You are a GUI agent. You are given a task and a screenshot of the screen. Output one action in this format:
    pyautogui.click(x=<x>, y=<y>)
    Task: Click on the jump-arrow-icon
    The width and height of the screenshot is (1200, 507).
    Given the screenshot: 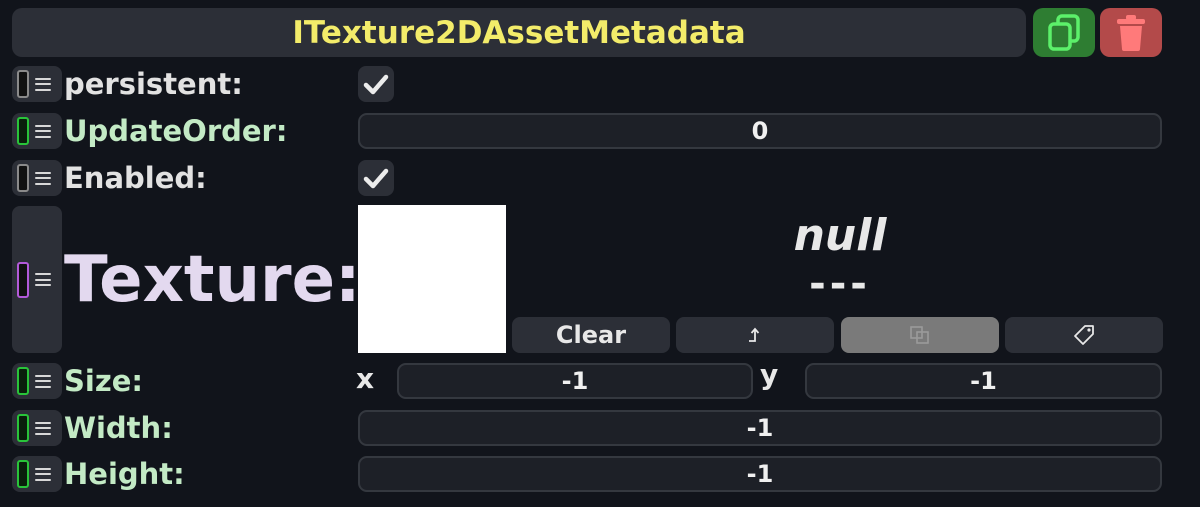 What is the action you would take?
    pyautogui.click(x=754, y=334)
    